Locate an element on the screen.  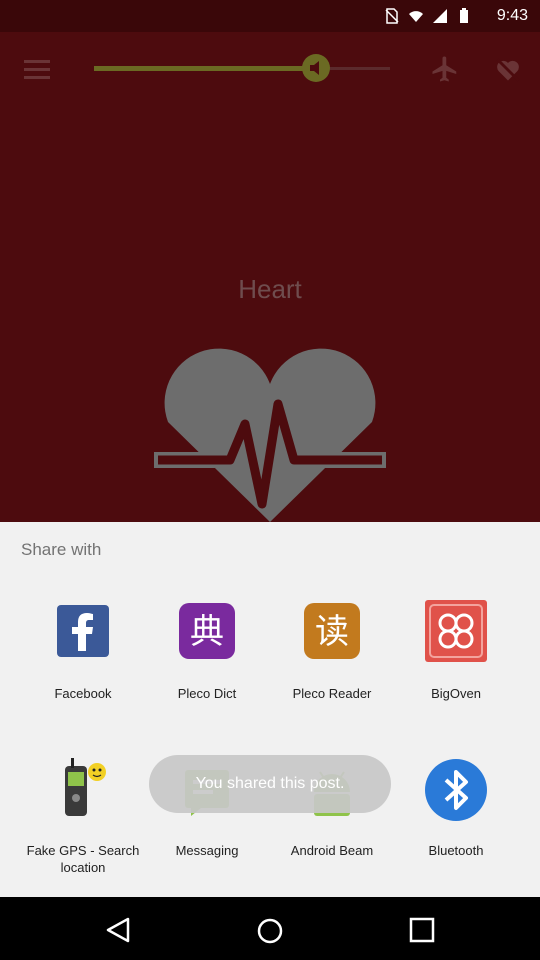
svg-text: 读 is located at coordinates (332, 632).